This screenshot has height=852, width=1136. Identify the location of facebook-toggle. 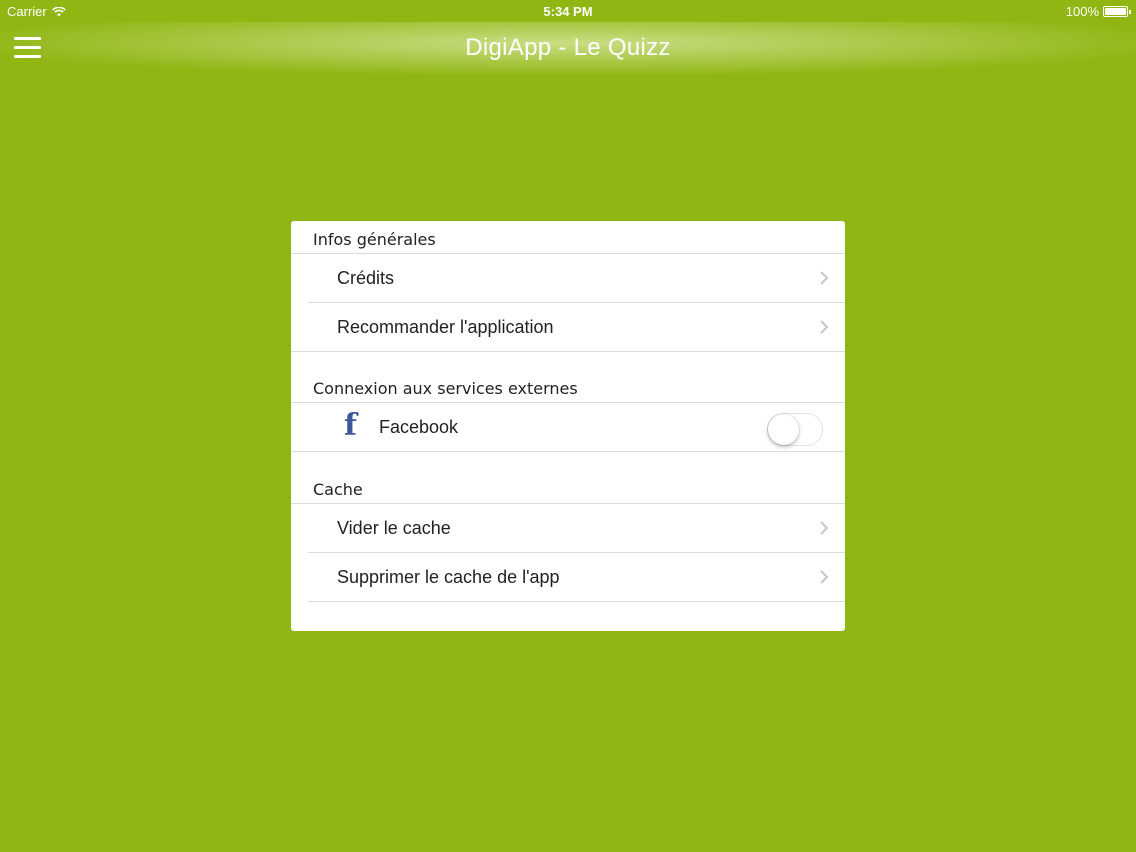
(795, 429).